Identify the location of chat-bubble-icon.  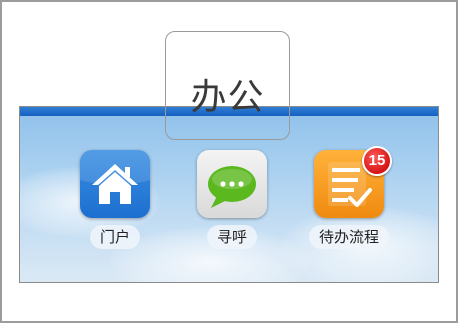
(232, 184).